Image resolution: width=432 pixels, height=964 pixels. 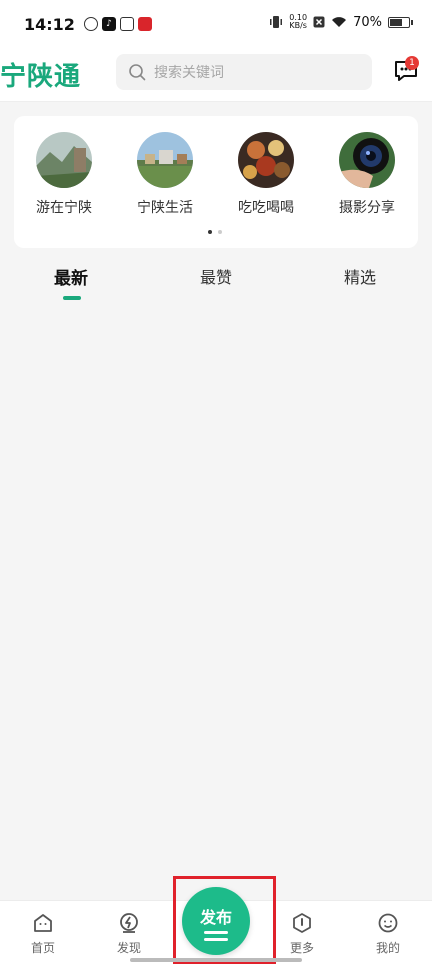 What do you see at coordinates (412, 63) in the screenshot?
I see `message-badge: 1` at bounding box center [412, 63].